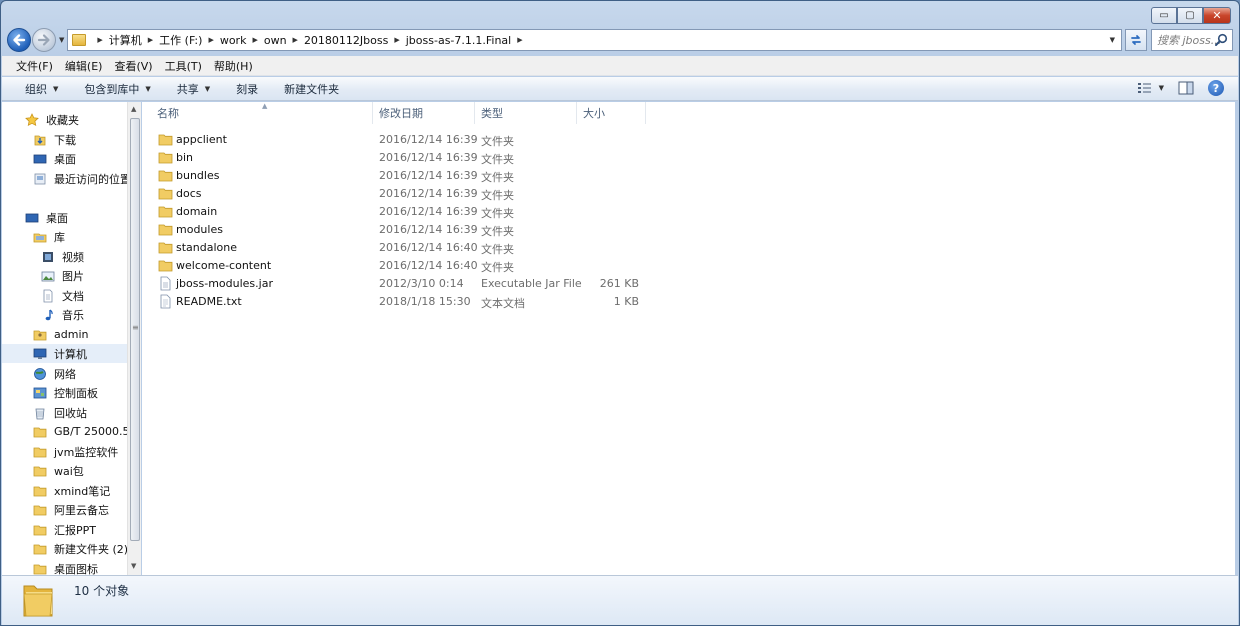 This screenshot has width=1240, height=626. Describe the element at coordinates (133, 66) in the screenshot. I see `menu-view: 查看(V)` at that location.